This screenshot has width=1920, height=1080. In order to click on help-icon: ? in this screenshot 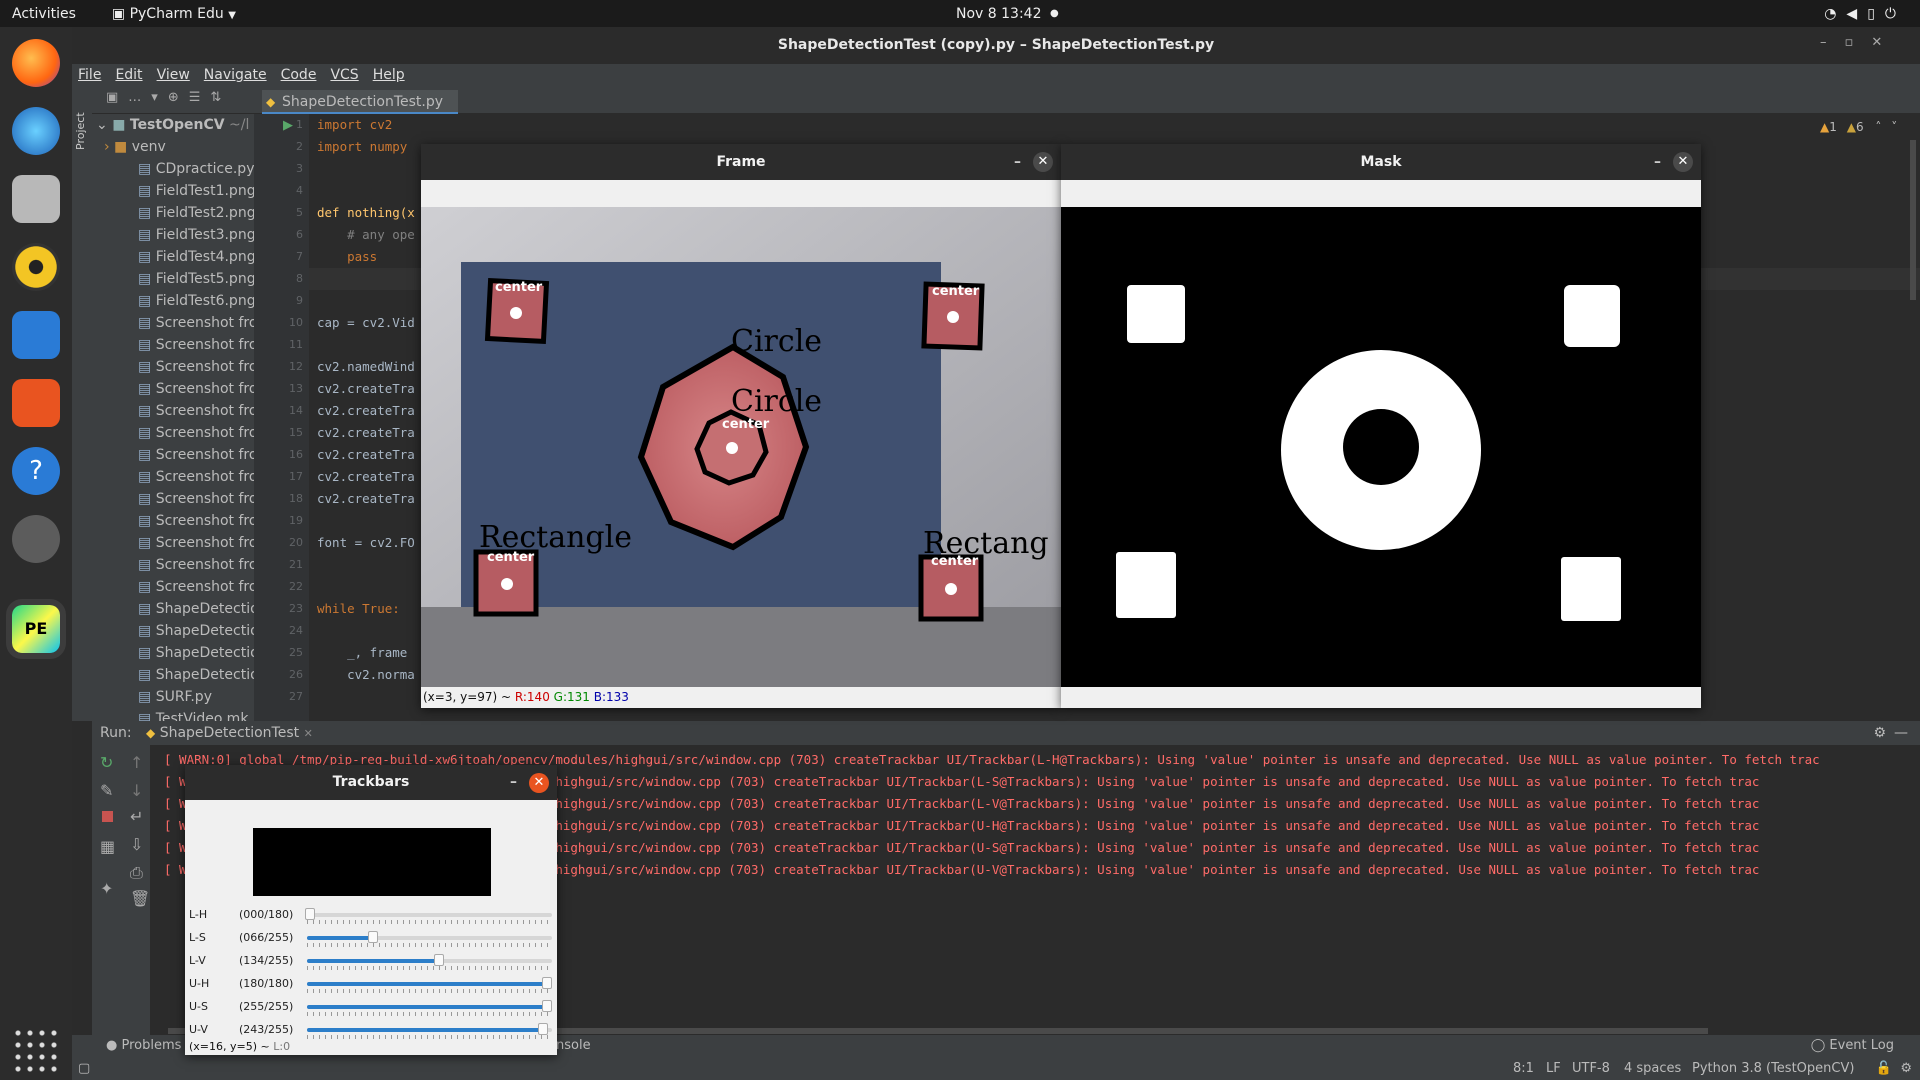, I will do `click(36, 471)`.